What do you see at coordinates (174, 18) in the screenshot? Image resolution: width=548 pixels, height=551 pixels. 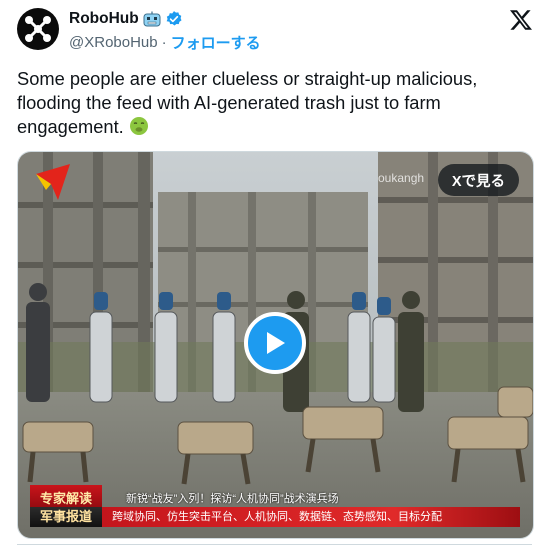 I see `verified-badge-icon` at bounding box center [174, 18].